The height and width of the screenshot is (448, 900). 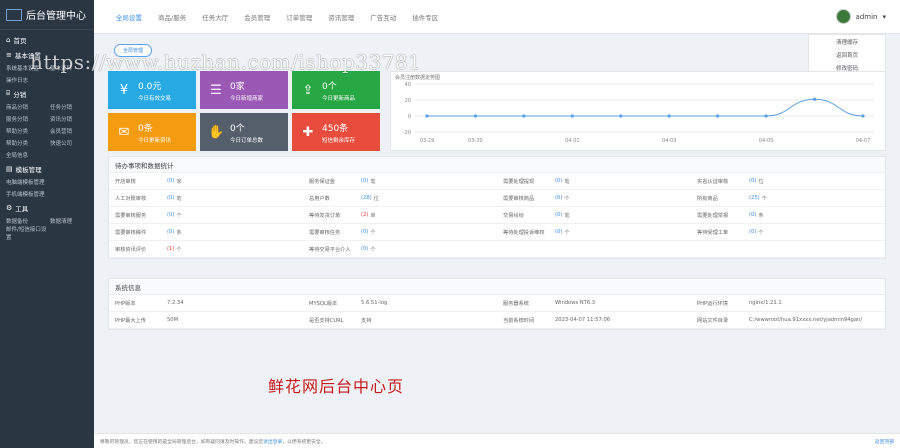 I want to click on nav-group-0: ⌂ 首页, so click(x=47, y=39).